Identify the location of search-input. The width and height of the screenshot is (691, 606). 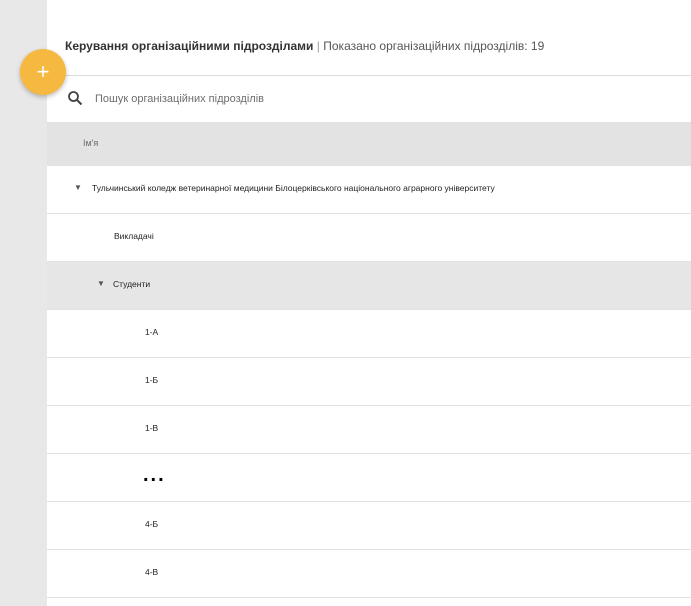
(375, 99).